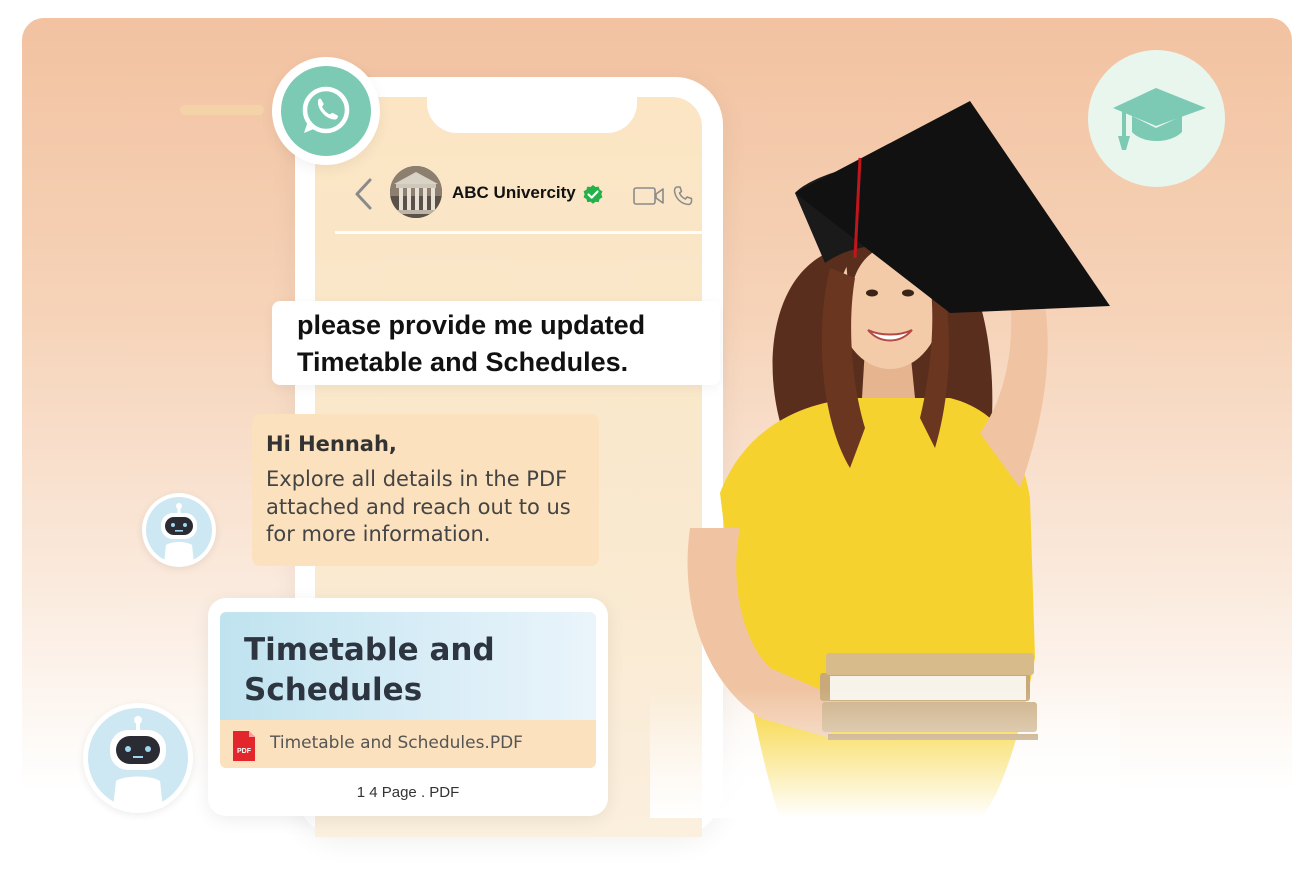 The width and height of the screenshot is (1313, 875). I want to click on pdf-preview-title: Timetable and Schedules, so click(369, 670).